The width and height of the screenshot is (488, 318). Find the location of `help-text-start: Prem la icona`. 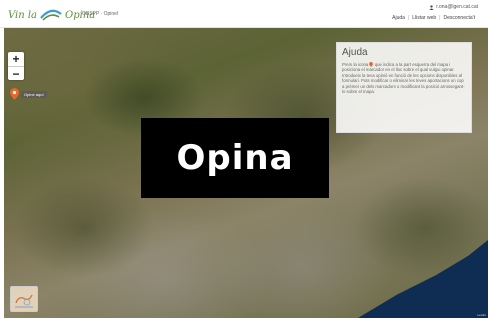

help-text-start: Prem la icona is located at coordinates (355, 64).